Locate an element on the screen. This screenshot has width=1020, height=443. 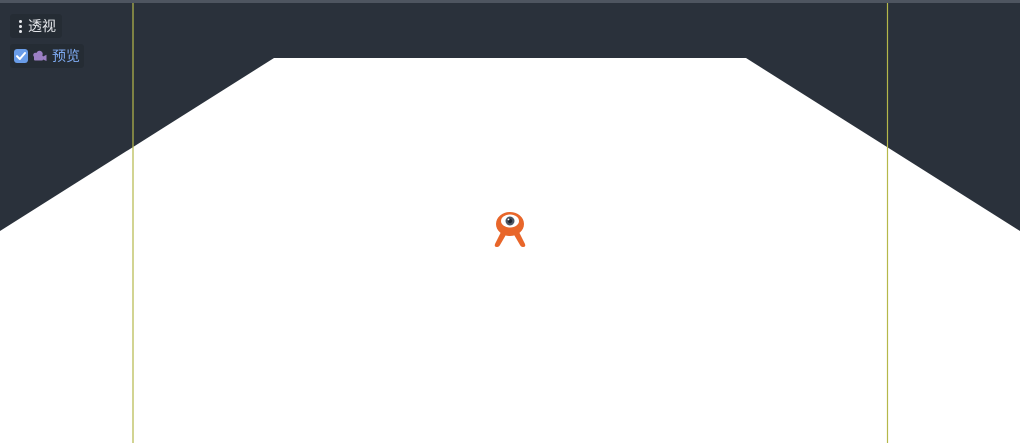
checkmark-icon is located at coordinates (21, 56).